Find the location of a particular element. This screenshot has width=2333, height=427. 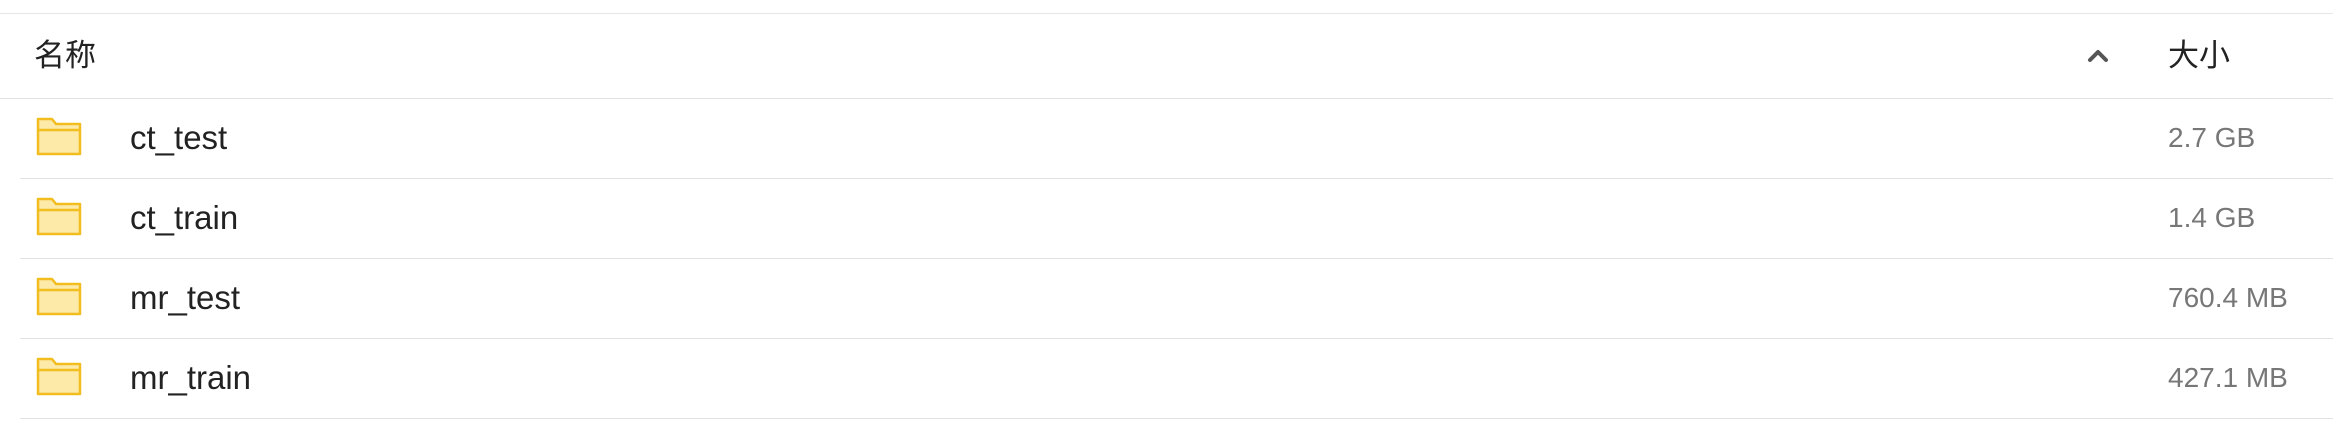

file-size: 2.7 GB is located at coordinates (2212, 137).